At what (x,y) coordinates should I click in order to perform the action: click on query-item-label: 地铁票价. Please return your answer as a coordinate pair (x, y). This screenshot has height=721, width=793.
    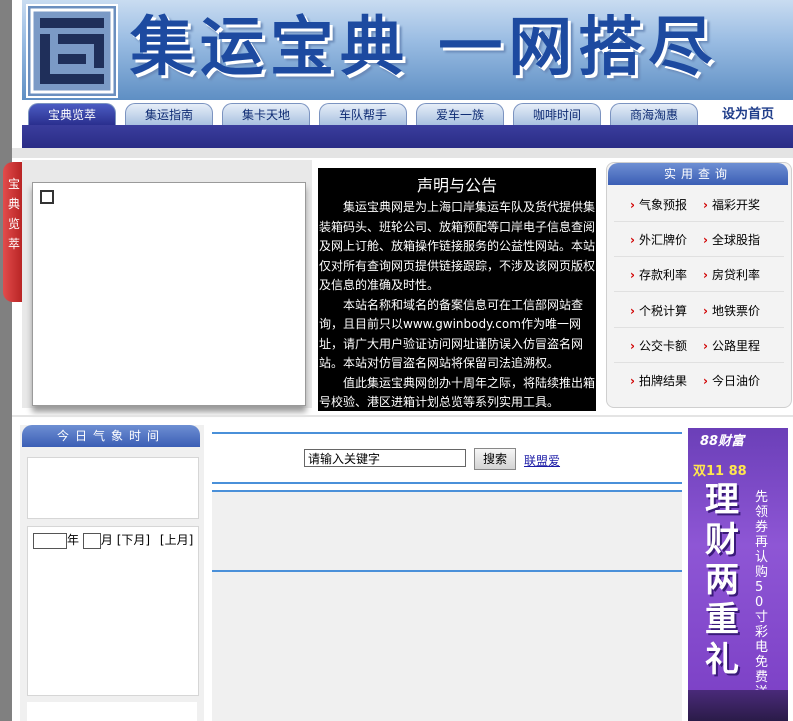
    Looking at the image, I should click on (735, 311).